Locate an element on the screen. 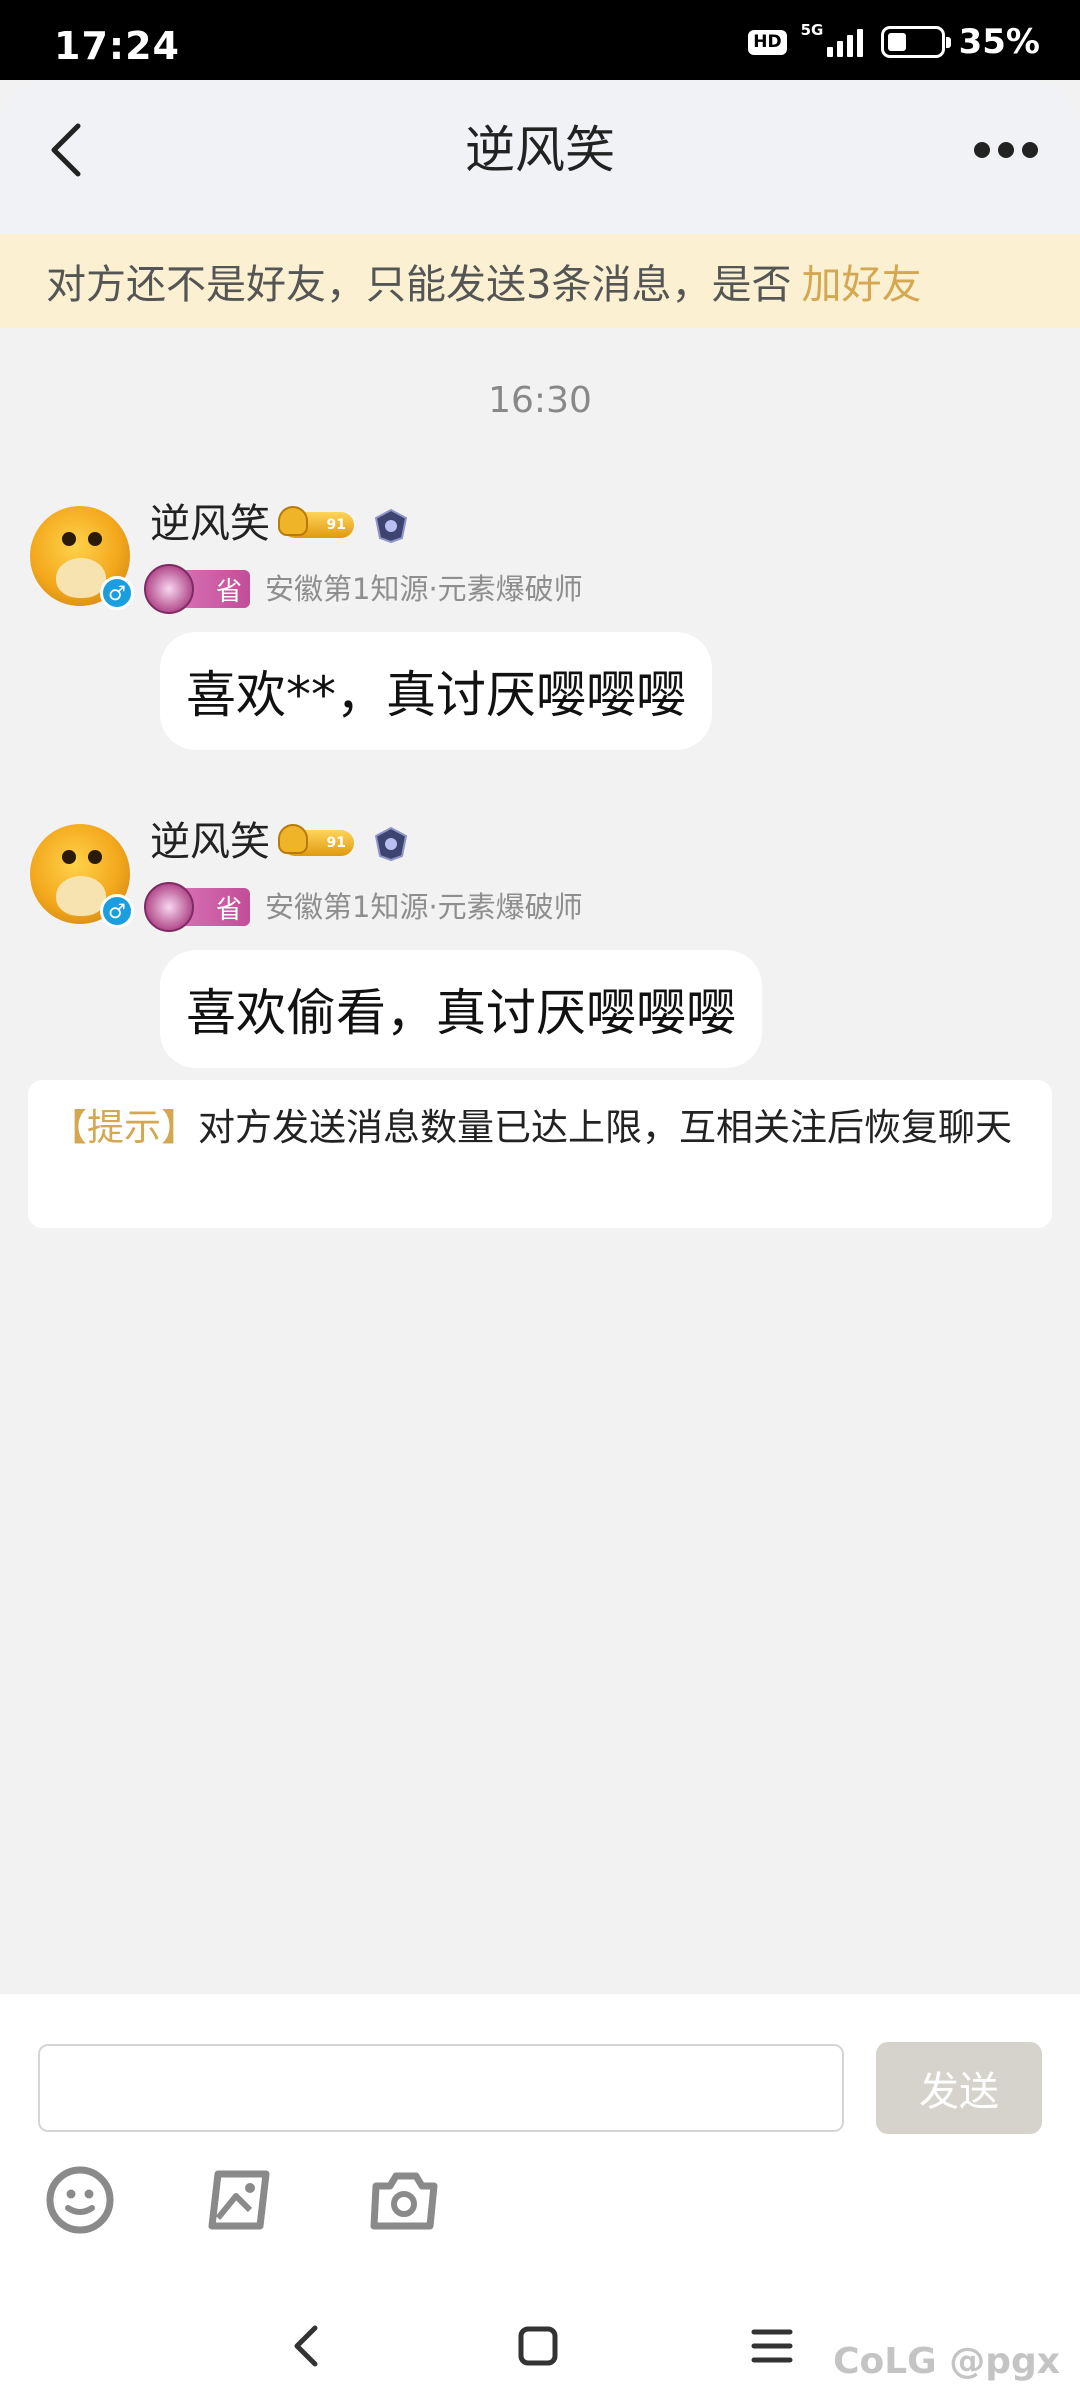 The image size is (1080, 2400). status-bar: 17:24 HD 5G 35% is located at coordinates (540, 40).